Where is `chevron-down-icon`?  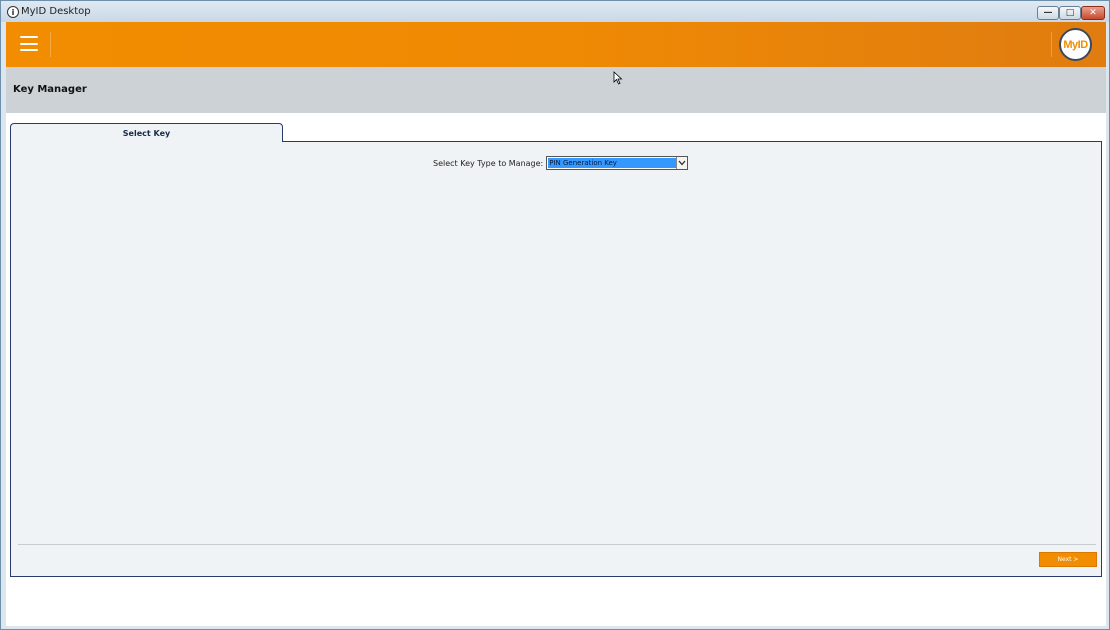
chevron-down-icon is located at coordinates (682, 163).